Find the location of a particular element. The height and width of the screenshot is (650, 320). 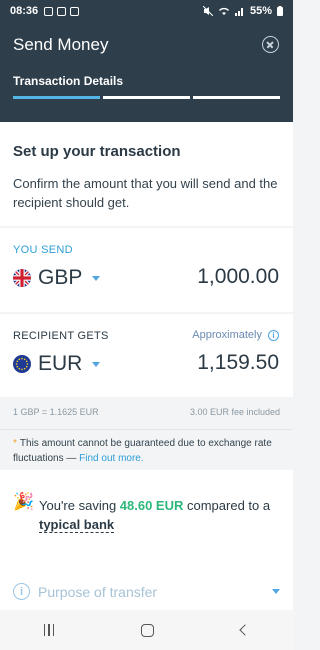

mute-icon is located at coordinates (207, 11).